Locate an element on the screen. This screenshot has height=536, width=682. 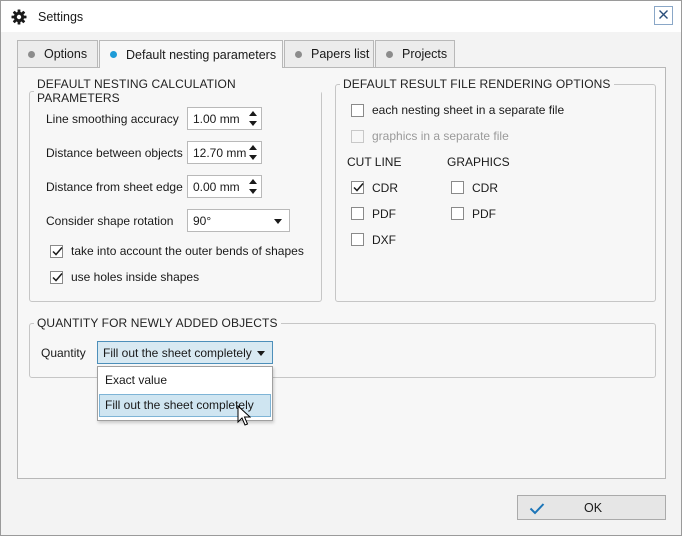
mouse-cursor-icon is located at coordinates (244, 417).